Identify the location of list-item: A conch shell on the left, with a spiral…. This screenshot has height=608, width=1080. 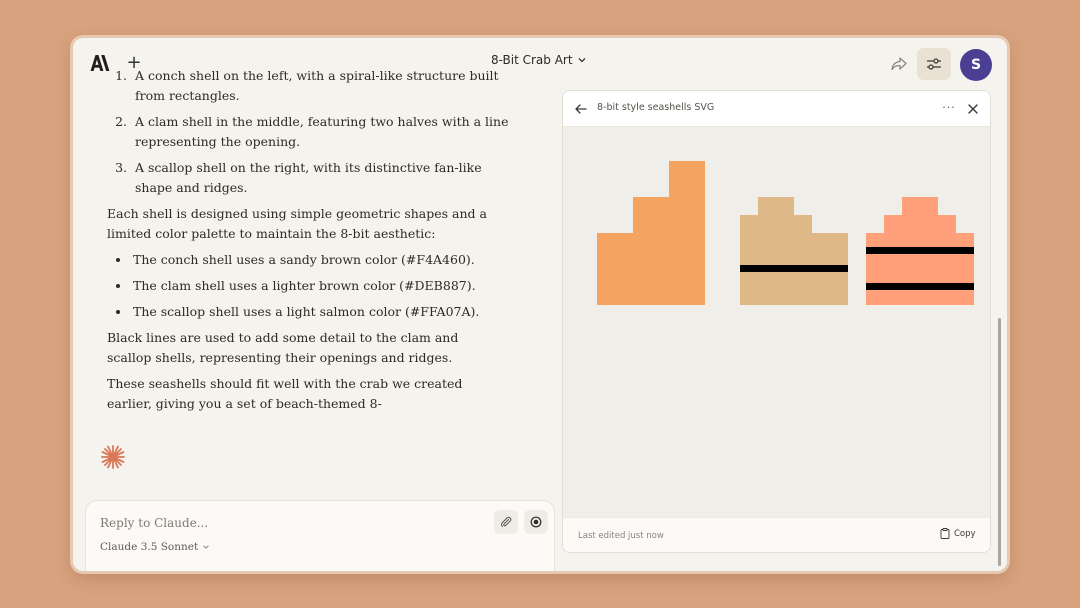
(323, 86).